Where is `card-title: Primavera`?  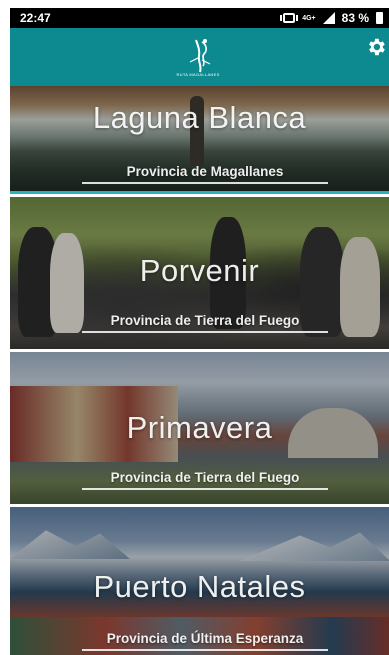 card-title: Primavera is located at coordinates (199, 427).